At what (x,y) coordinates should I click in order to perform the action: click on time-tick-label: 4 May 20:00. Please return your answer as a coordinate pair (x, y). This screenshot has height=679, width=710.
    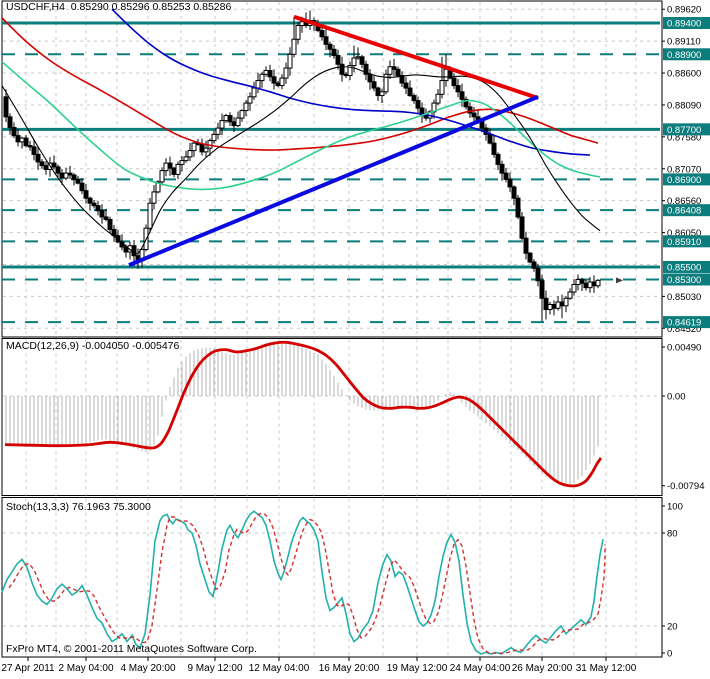
    Looking at the image, I should click on (147, 668).